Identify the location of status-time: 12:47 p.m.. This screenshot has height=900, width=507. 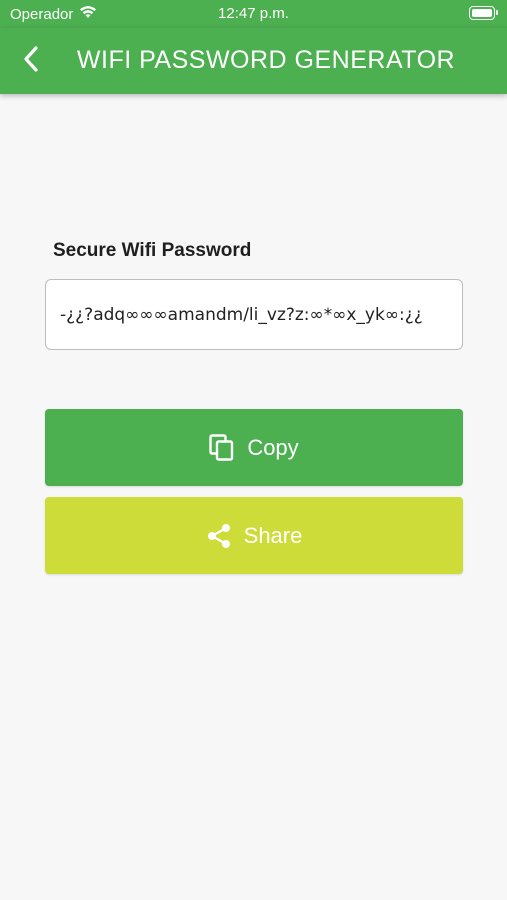
(253, 13).